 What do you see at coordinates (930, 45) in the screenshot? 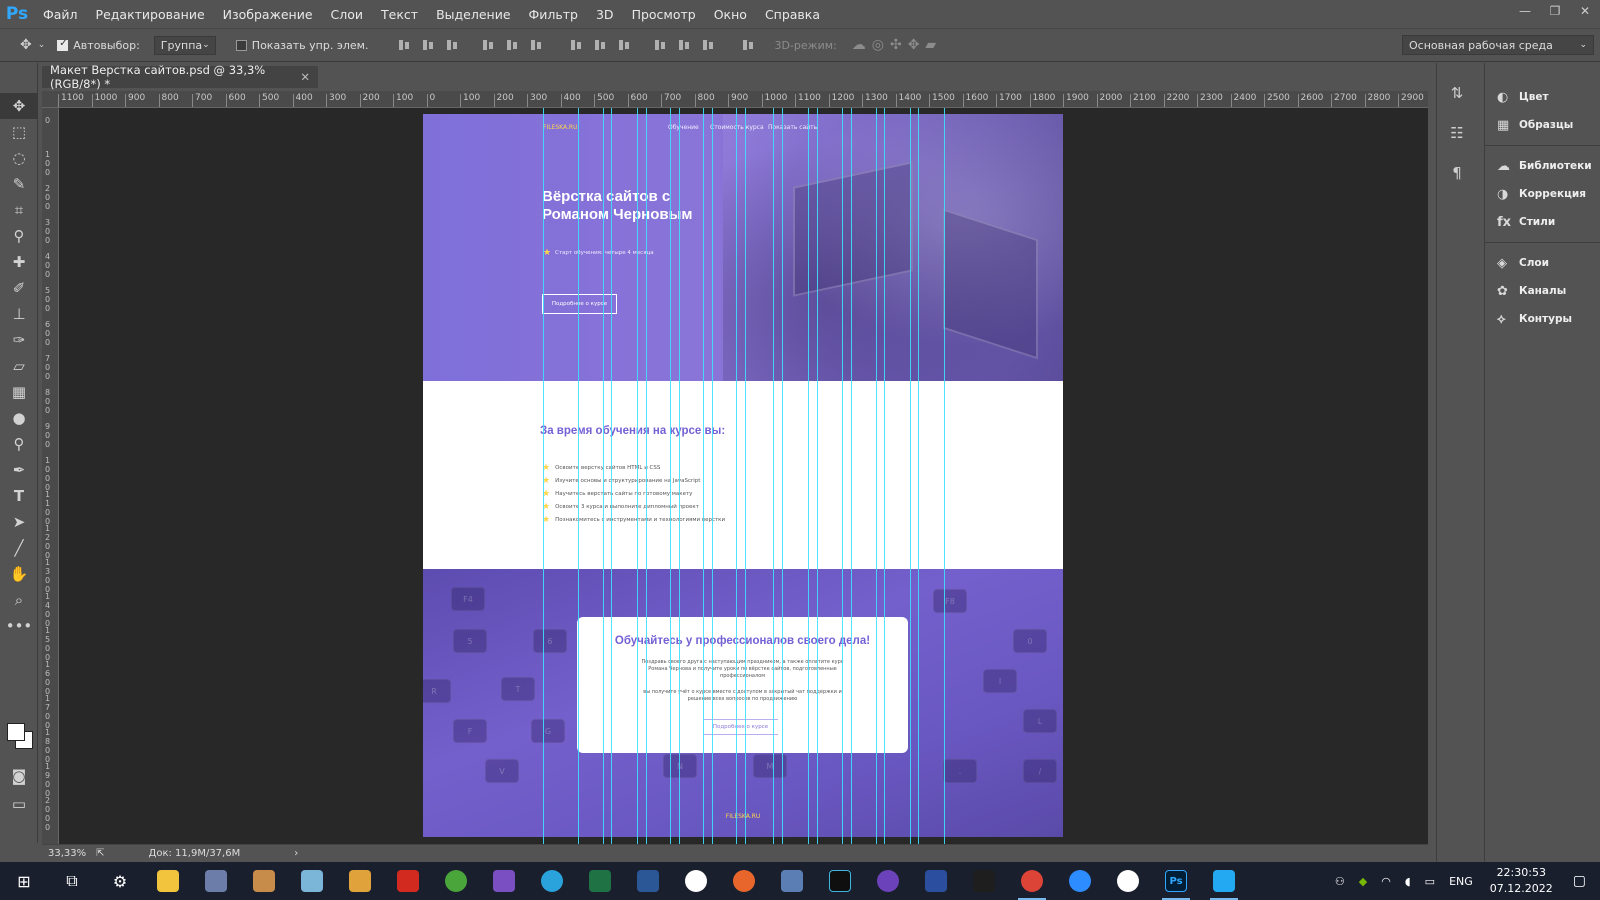
I see `camera-3d-icon: ▰` at bounding box center [930, 45].